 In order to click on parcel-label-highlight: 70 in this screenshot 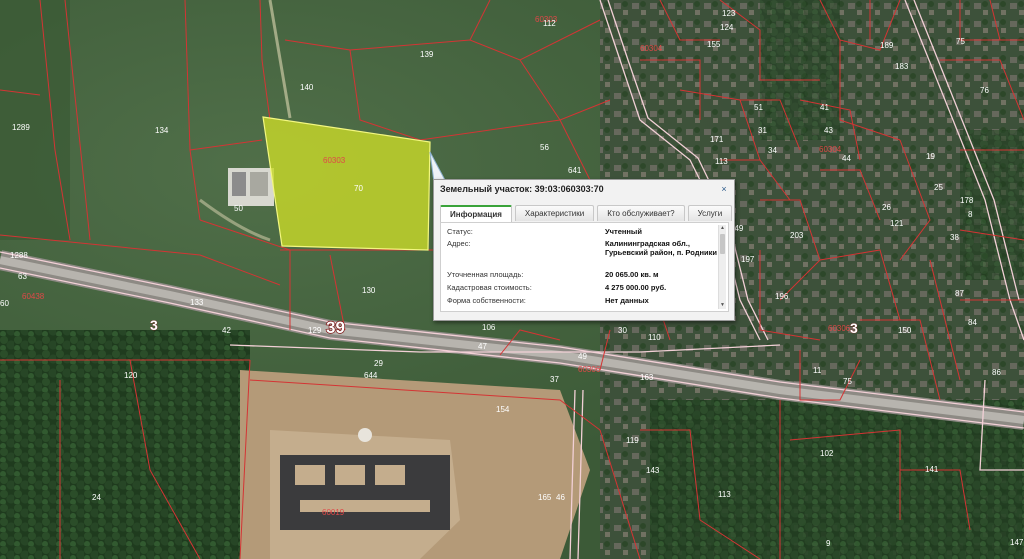, I will do `click(358, 188)`.